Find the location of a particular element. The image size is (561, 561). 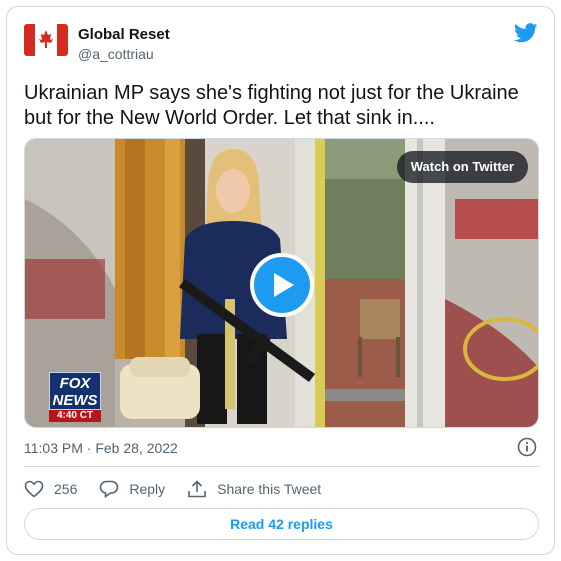

play-icon is located at coordinates (284, 285).